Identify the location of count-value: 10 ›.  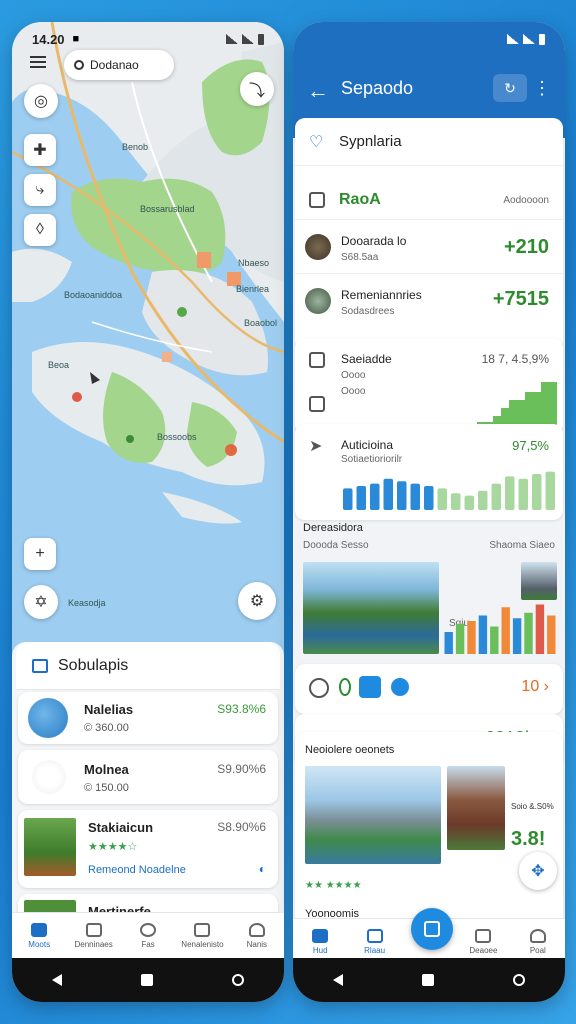
(535, 687).